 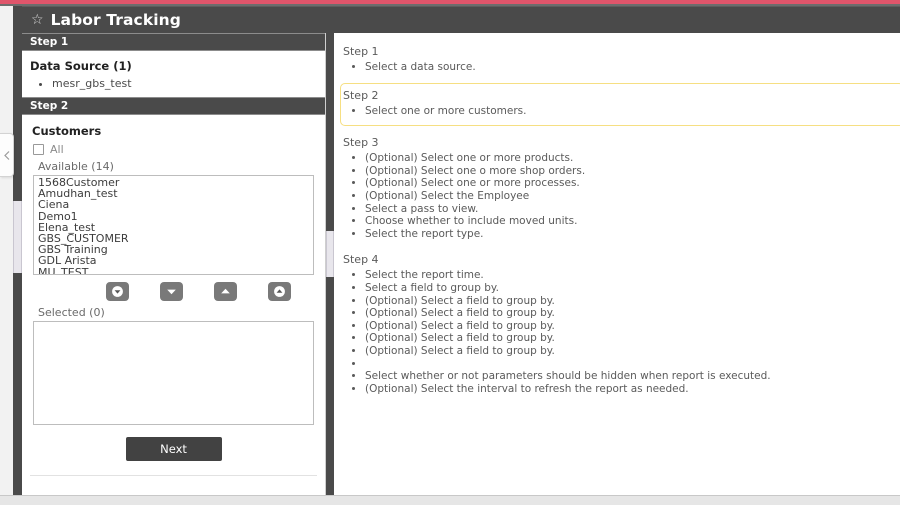 I want to click on sidebar-collapse-toggle, so click(x=7, y=155).